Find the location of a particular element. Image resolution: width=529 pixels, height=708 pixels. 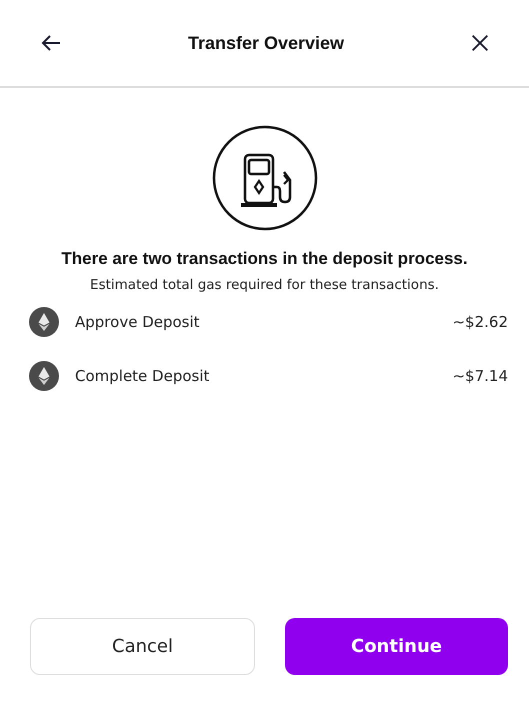

continue-button: Continue is located at coordinates (396, 646).